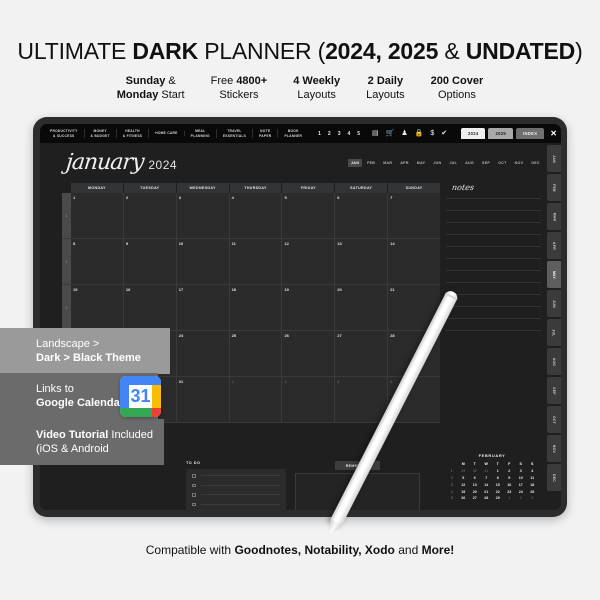  What do you see at coordinates (554, 245) in the screenshot?
I see `side-tab-apr: APR` at bounding box center [554, 245].